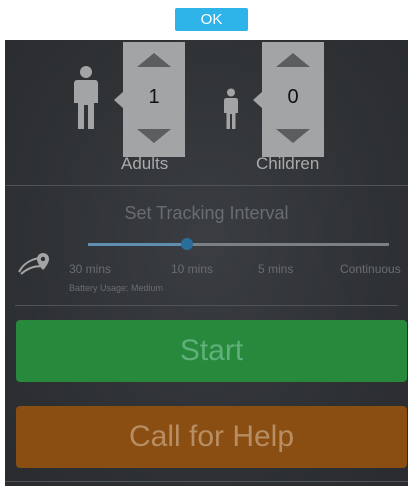 This screenshot has height=486, width=414. What do you see at coordinates (206, 213) in the screenshot?
I see `tracking-interval-title: Set Tracking Interval` at bounding box center [206, 213].